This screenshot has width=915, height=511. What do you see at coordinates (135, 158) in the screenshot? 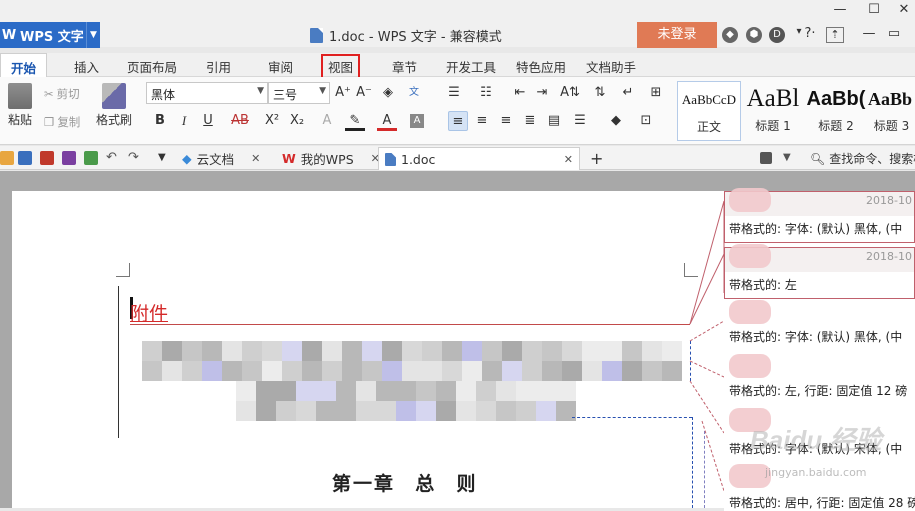
I see `redo-icon: ↷` at bounding box center [135, 158].